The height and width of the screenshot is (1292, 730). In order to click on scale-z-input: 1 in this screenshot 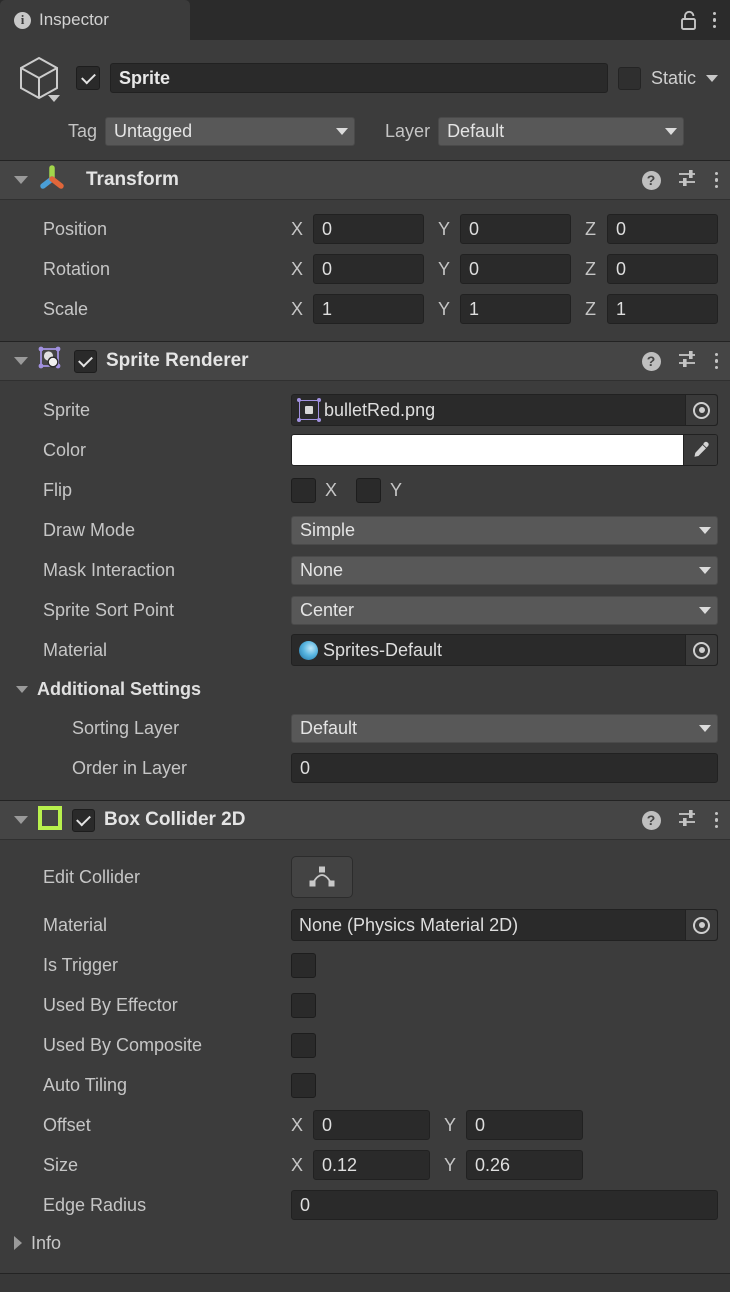, I will do `click(662, 309)`.